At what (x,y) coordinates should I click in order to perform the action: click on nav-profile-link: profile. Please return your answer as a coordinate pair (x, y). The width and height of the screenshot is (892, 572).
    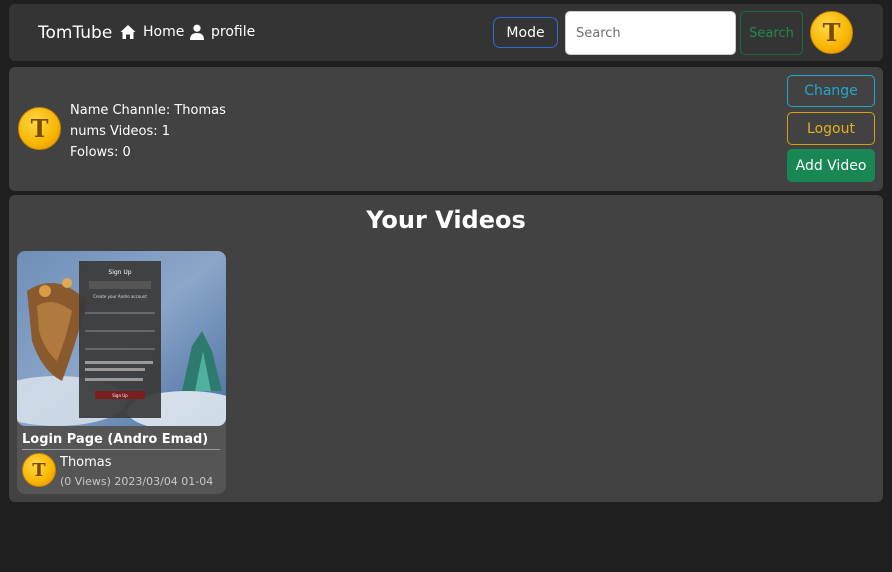
    Looking at the image, I should click on (222, 32).